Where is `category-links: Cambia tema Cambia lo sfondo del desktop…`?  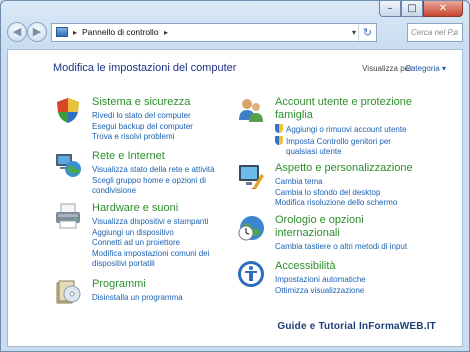
category-links: Cambia tema Cambia lo sfondo del desktop… is located at coordinates (336, 193).